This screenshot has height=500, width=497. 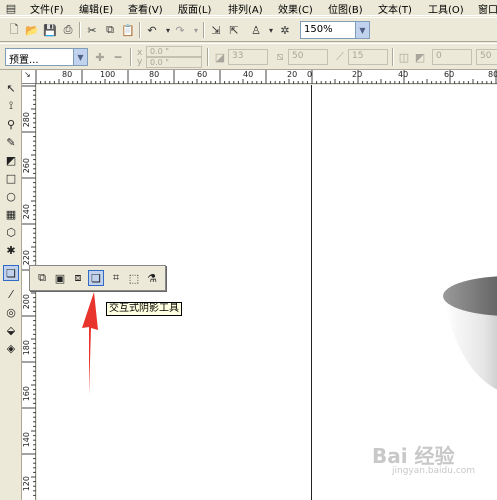 I want to click on vertical-ruler: 280 260 240 220 200 180 160 140 120, so click(x=29, y=292).